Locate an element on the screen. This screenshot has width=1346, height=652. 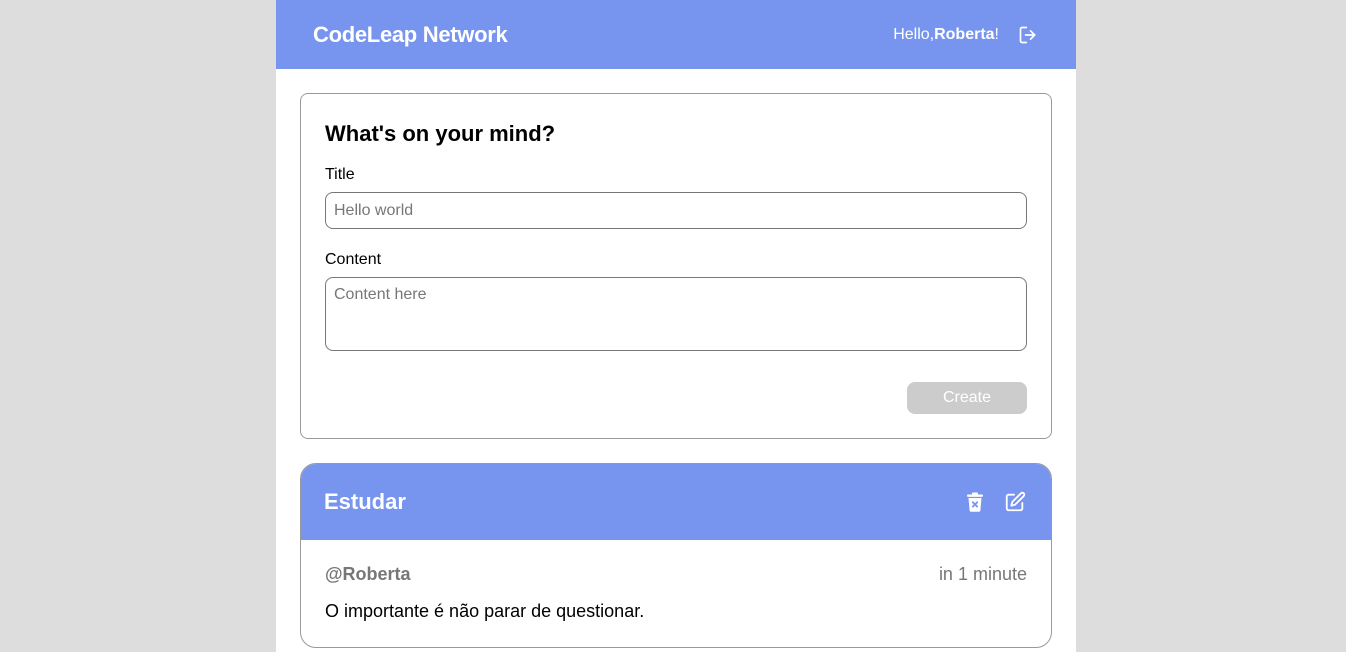
form-heading: What's on your mind? is located at coordinates (440, 133).